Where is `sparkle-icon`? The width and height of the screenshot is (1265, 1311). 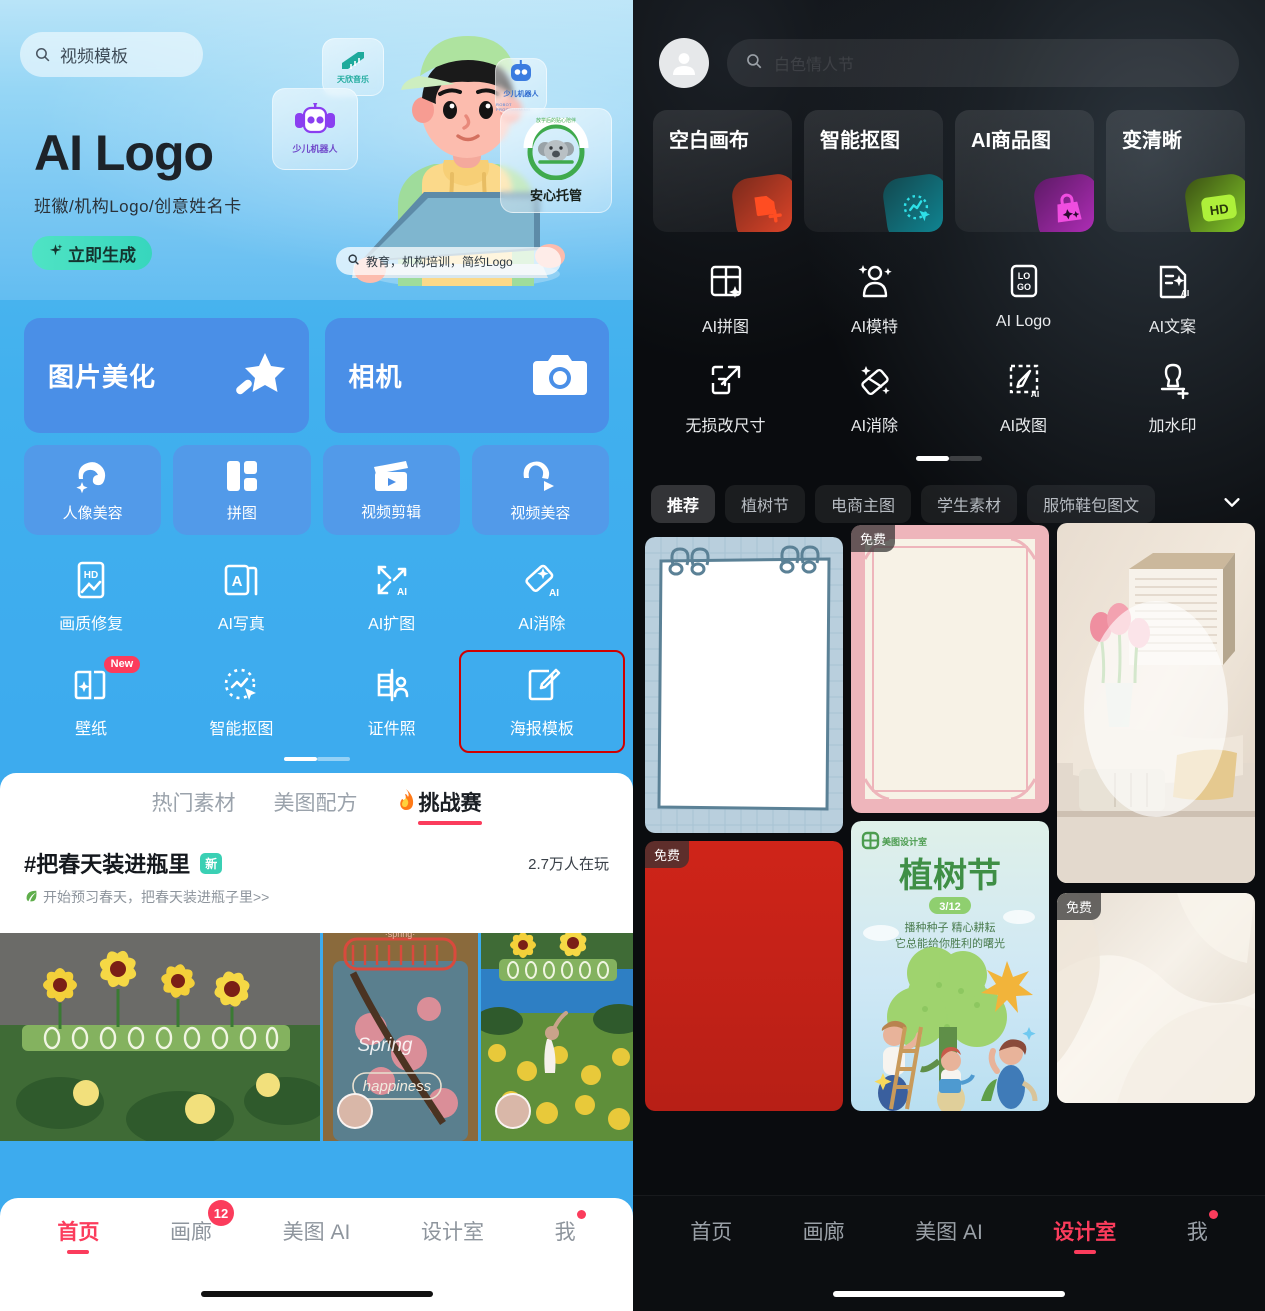
sparkle-icon is located at coordinates (55, 253).